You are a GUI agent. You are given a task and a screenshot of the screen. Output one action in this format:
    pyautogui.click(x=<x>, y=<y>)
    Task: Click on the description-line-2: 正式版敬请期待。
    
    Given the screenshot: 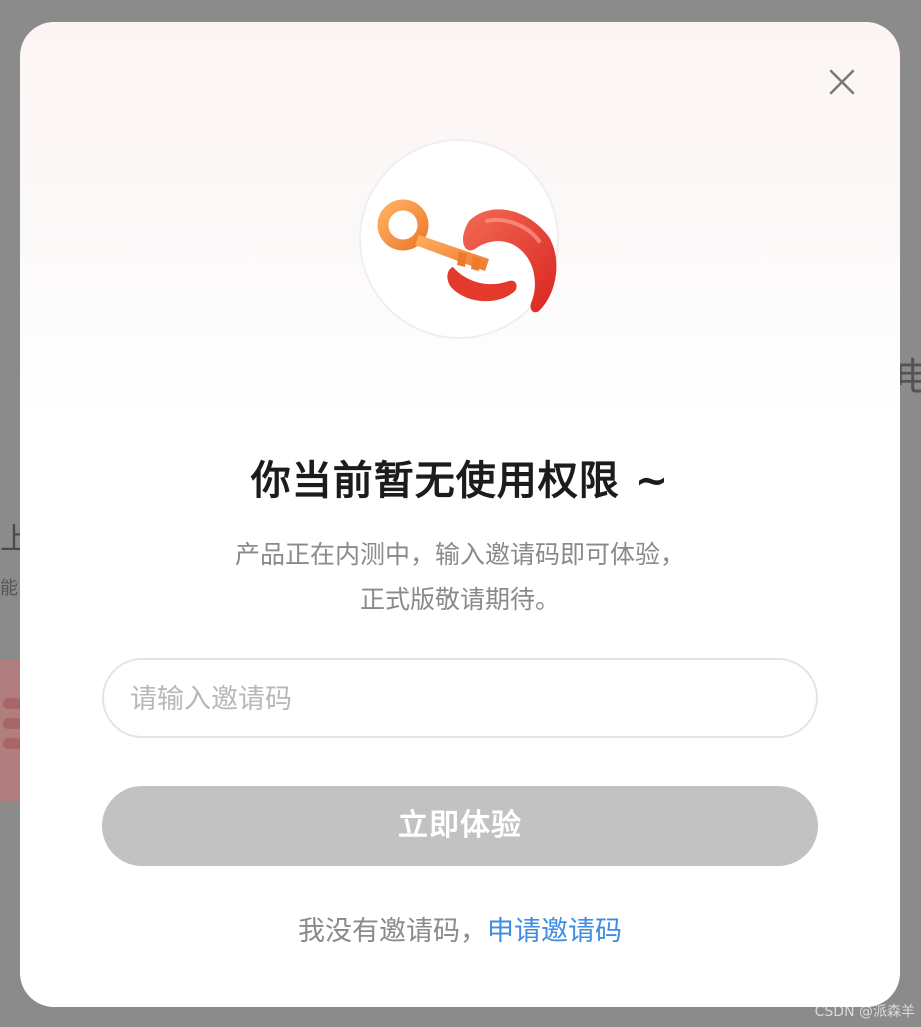 What is the action you would take?
    pyautogui.click(x=459, y=599)
    